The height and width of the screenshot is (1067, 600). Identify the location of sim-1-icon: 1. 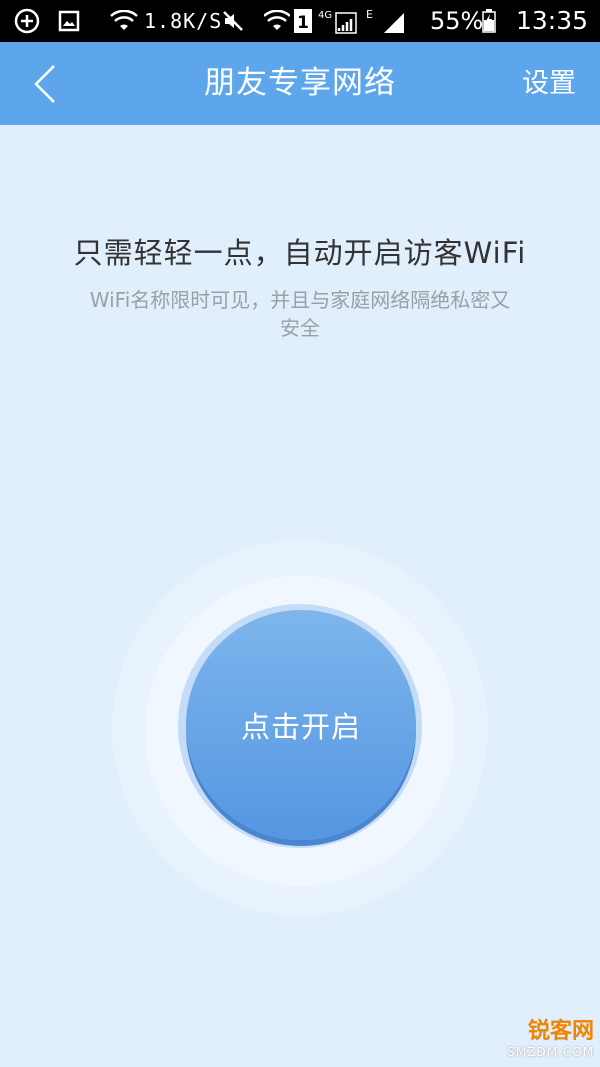
(303, 21).